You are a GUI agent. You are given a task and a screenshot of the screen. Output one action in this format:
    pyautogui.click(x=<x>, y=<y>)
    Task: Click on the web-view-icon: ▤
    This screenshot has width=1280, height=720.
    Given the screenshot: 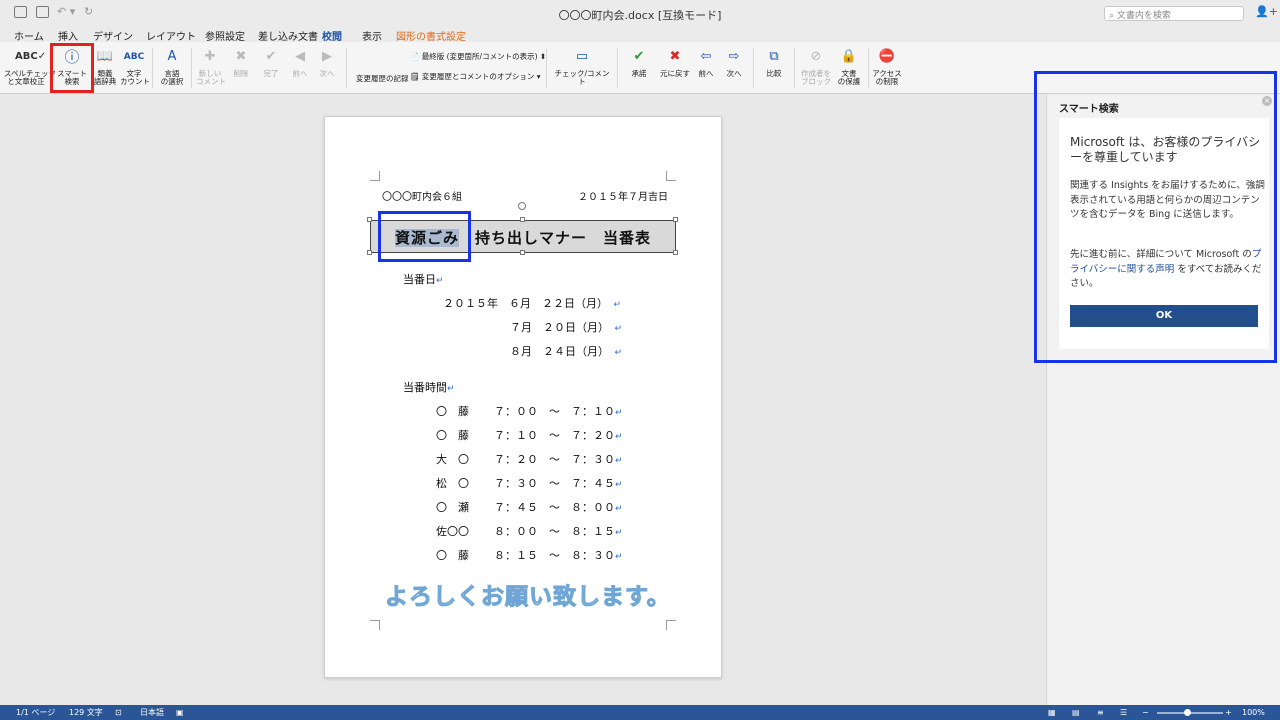 What is the action you would take?
    pyautogui.click(x=1076, y=712)
    